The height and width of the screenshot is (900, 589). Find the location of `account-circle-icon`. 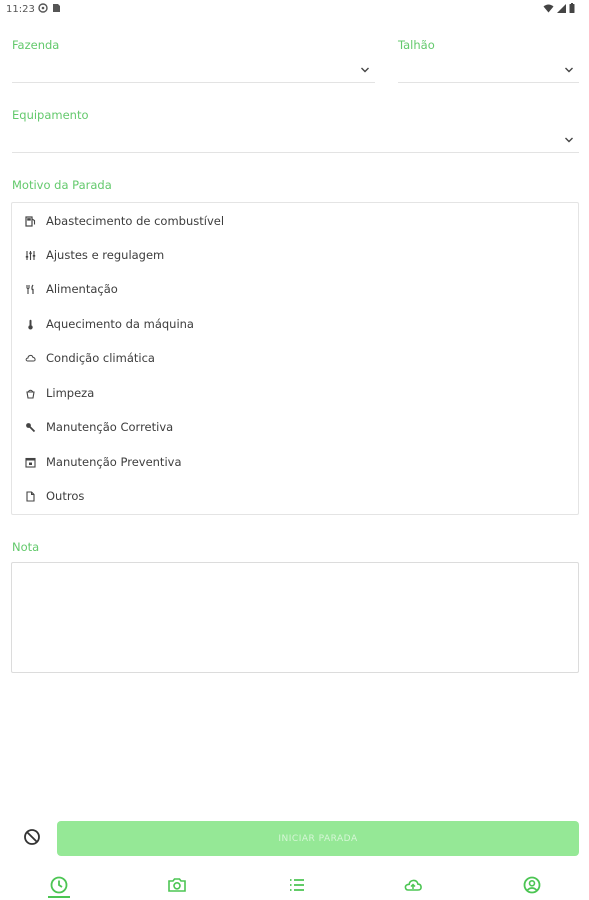

account-circle-icon is located at coordinates (532, 885).